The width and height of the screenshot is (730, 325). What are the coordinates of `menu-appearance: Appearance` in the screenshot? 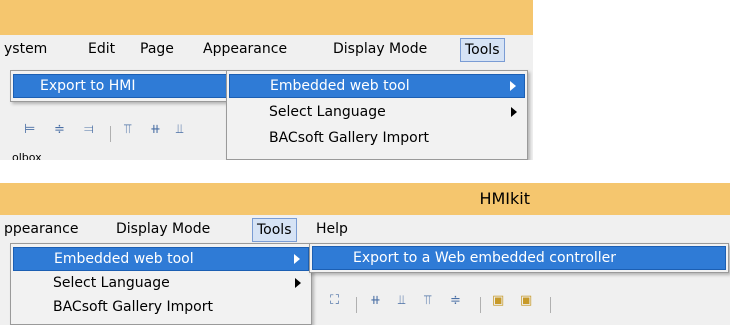 It's located at (245, 49).